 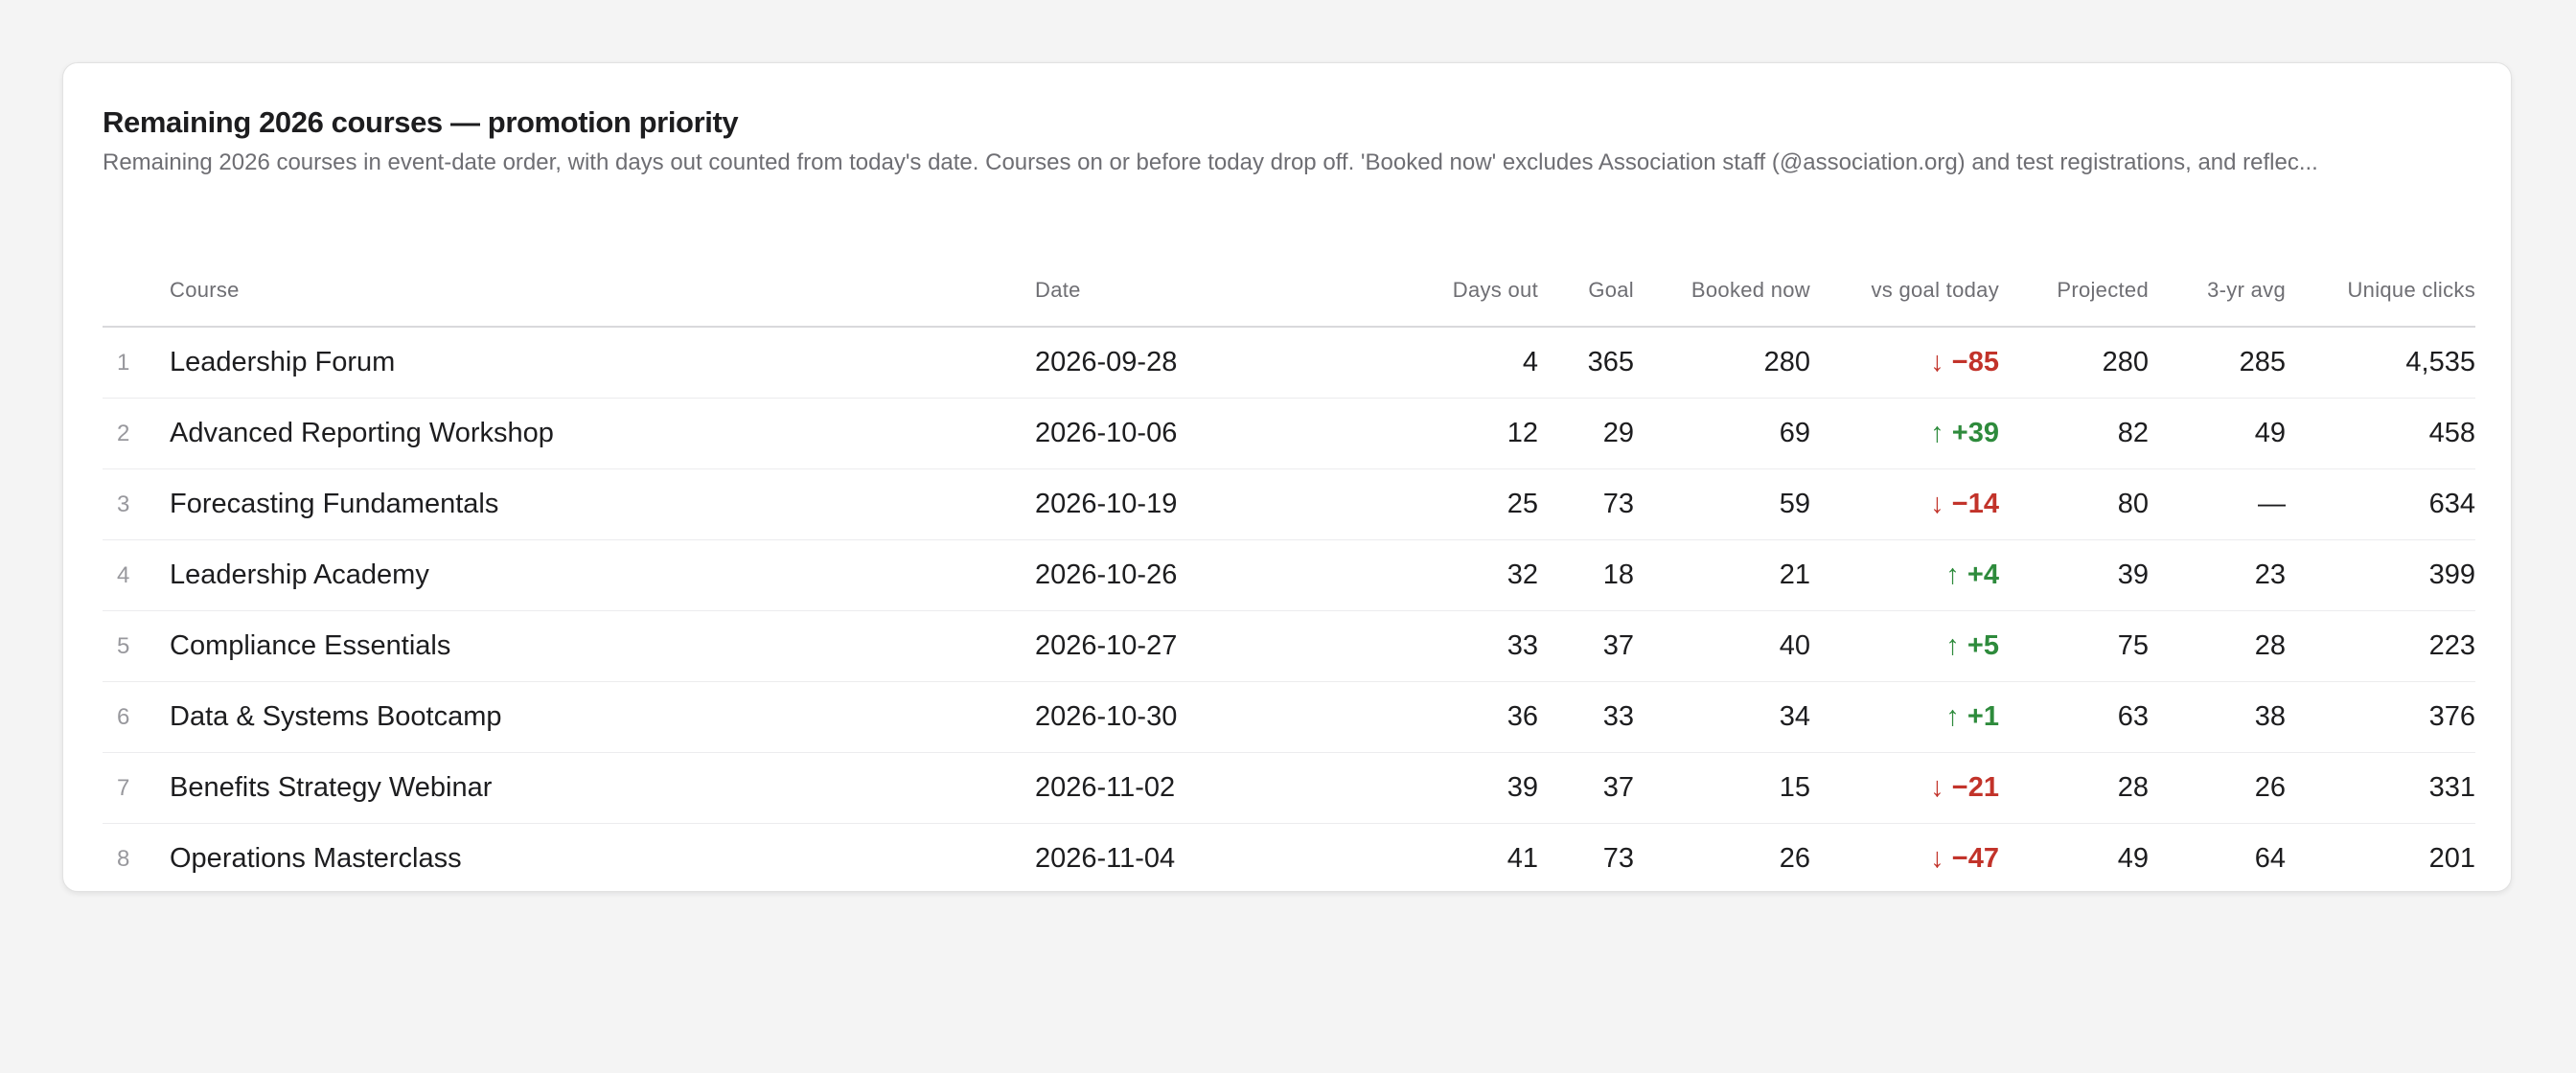 I want to click on goal-value: 18, so click(x=1586, y=575).